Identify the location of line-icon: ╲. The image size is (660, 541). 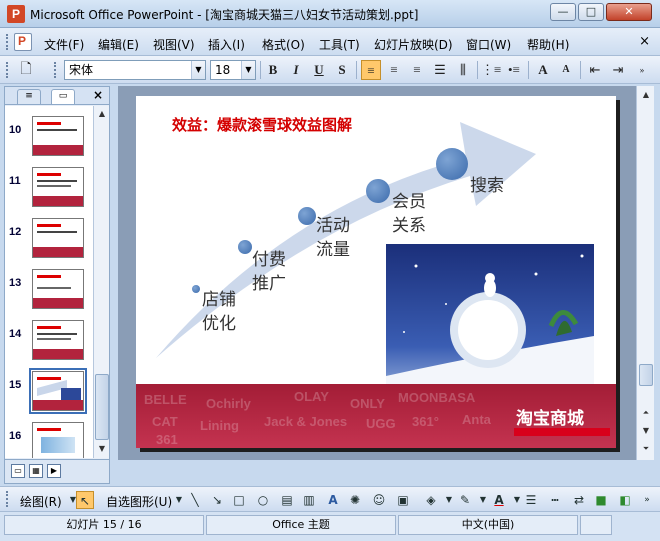
(195, 500).